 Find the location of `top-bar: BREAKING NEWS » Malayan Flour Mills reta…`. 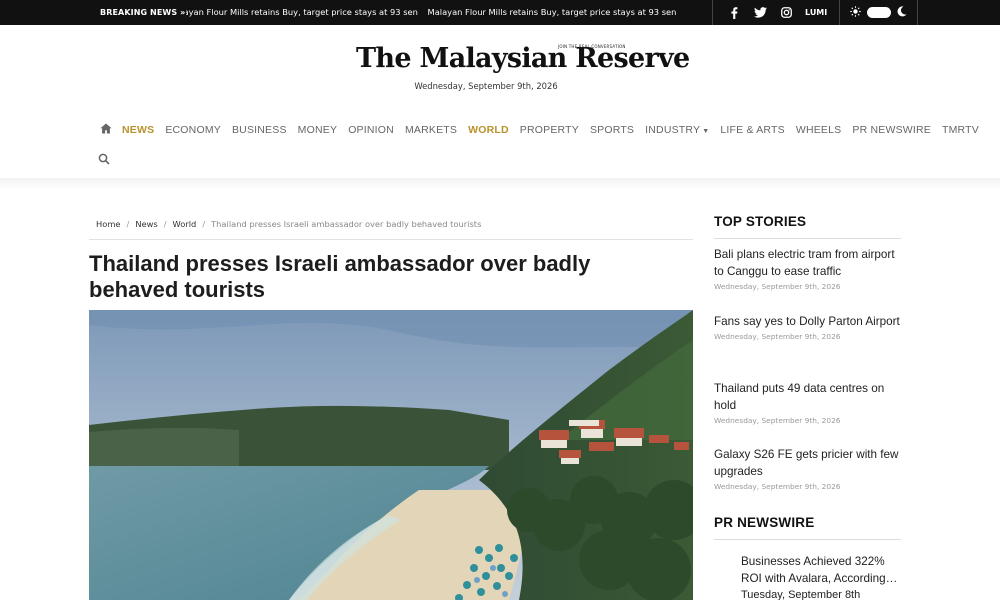

top-bar: BREAKING NEWS » Malayan Flour Mills reta… is located at coordinates (500, 12).